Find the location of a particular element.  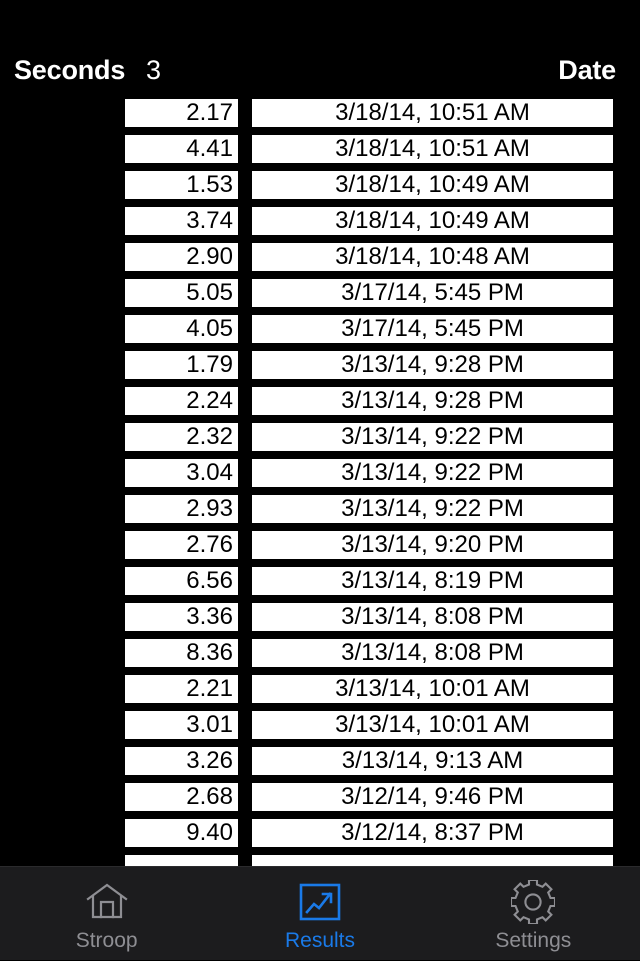

table-row: 5.05 3/17/14, 5:45 PM is located at coordinates (320, 293).